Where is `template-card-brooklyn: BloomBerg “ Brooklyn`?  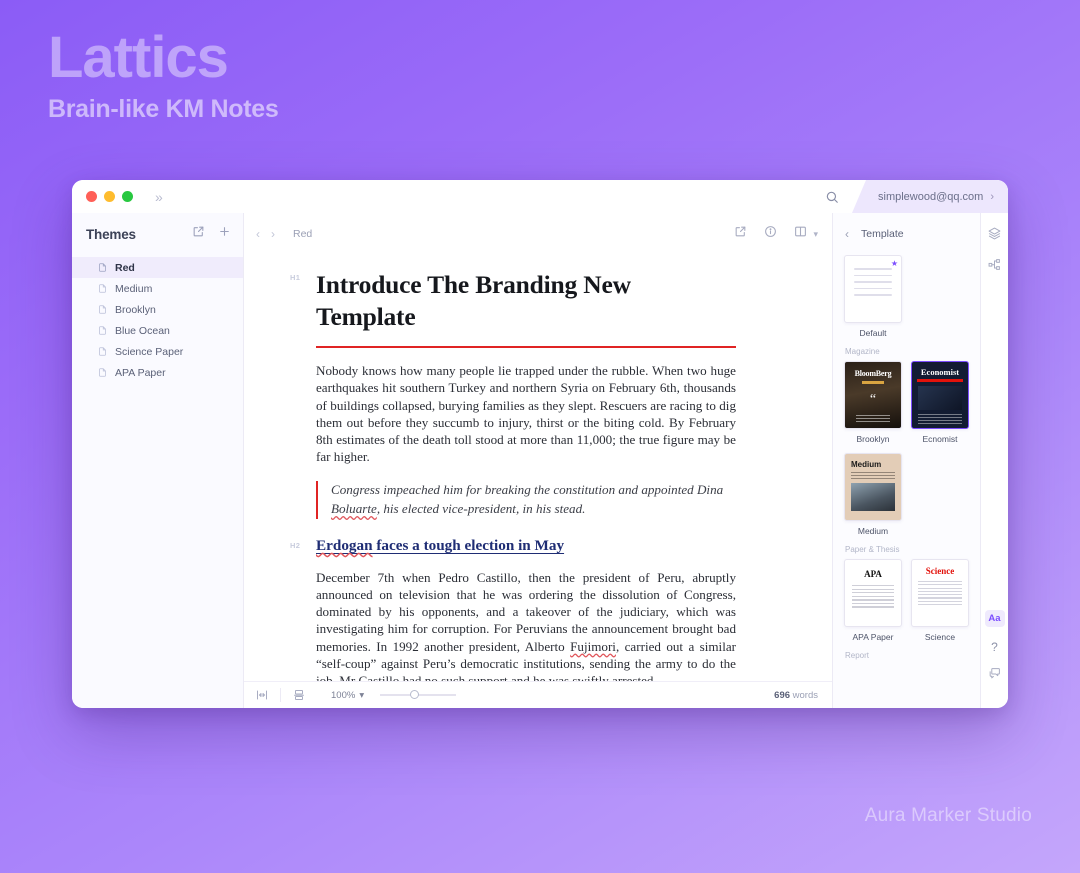 template-card-brooklyn: BloomBerg “ Brooklyn is located at coordinates (873, 402).